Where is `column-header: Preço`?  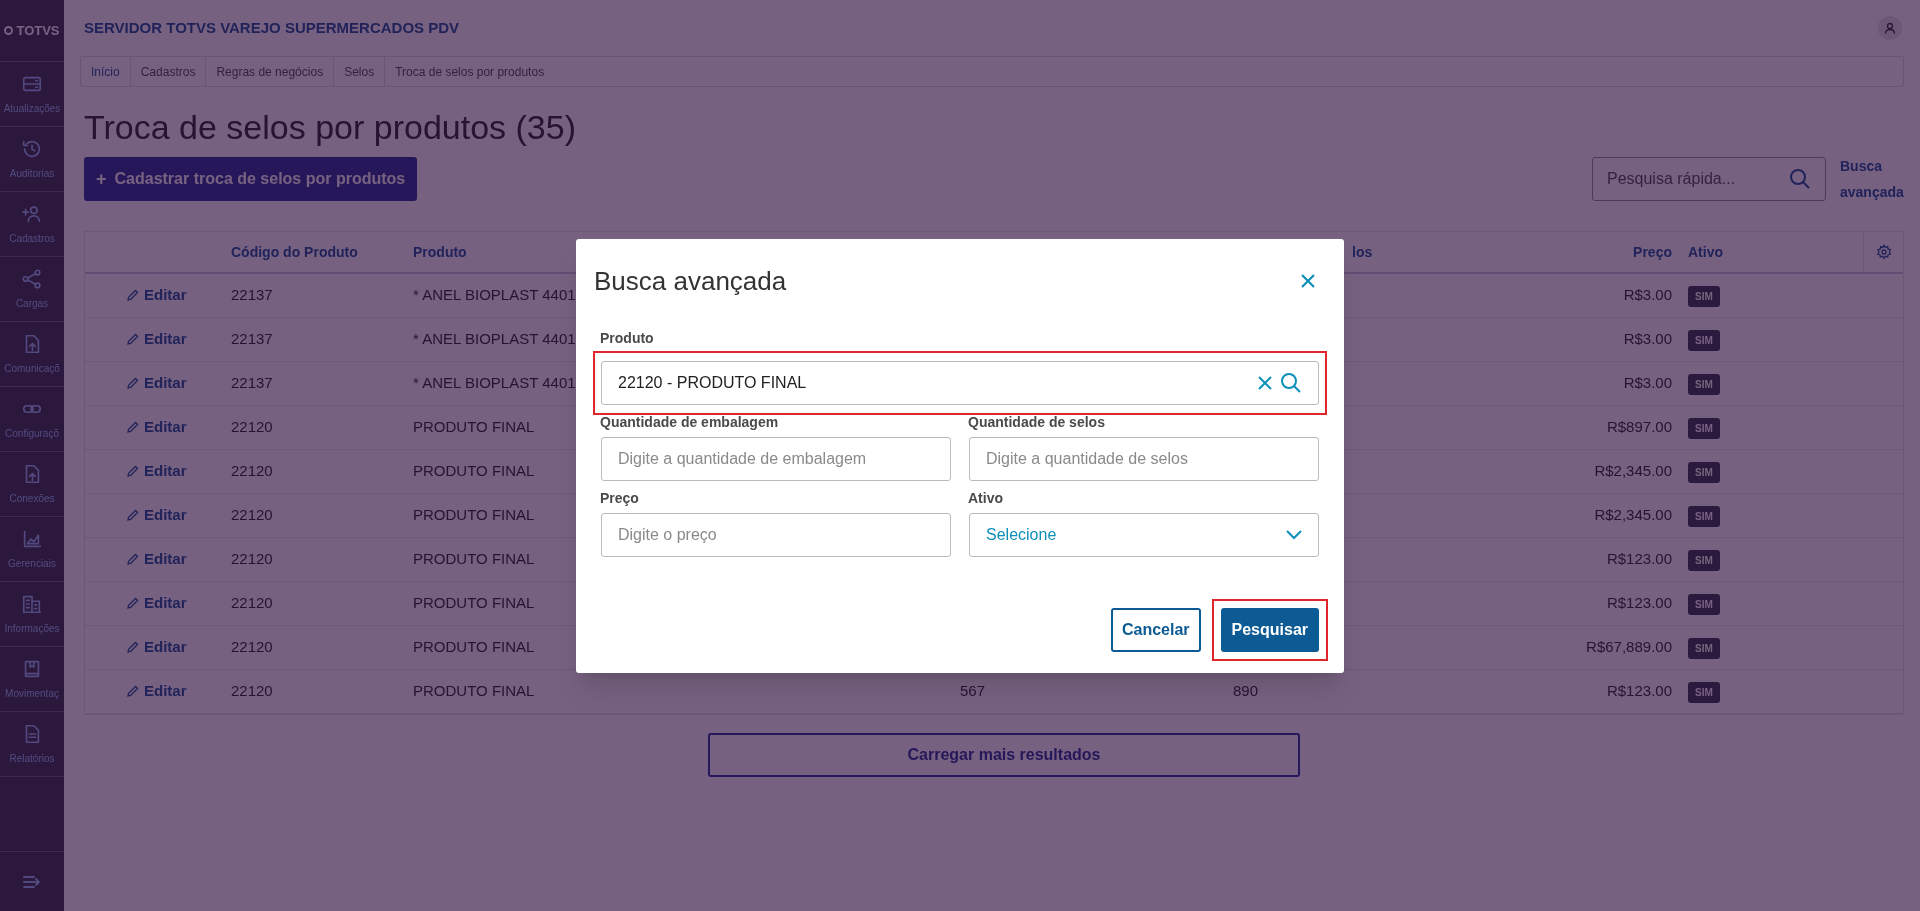
column-header: Preço is located at coordinates (1652, 251).